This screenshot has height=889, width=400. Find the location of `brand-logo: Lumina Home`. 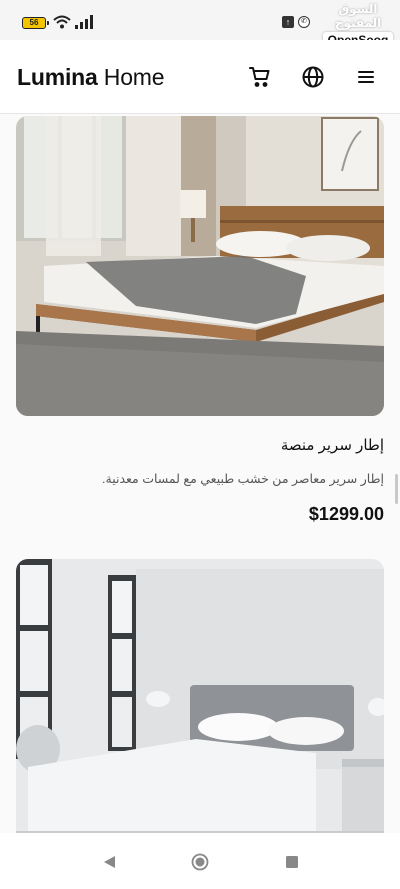

brand-logo: Lumina Home is located at coordinates (91, 77).